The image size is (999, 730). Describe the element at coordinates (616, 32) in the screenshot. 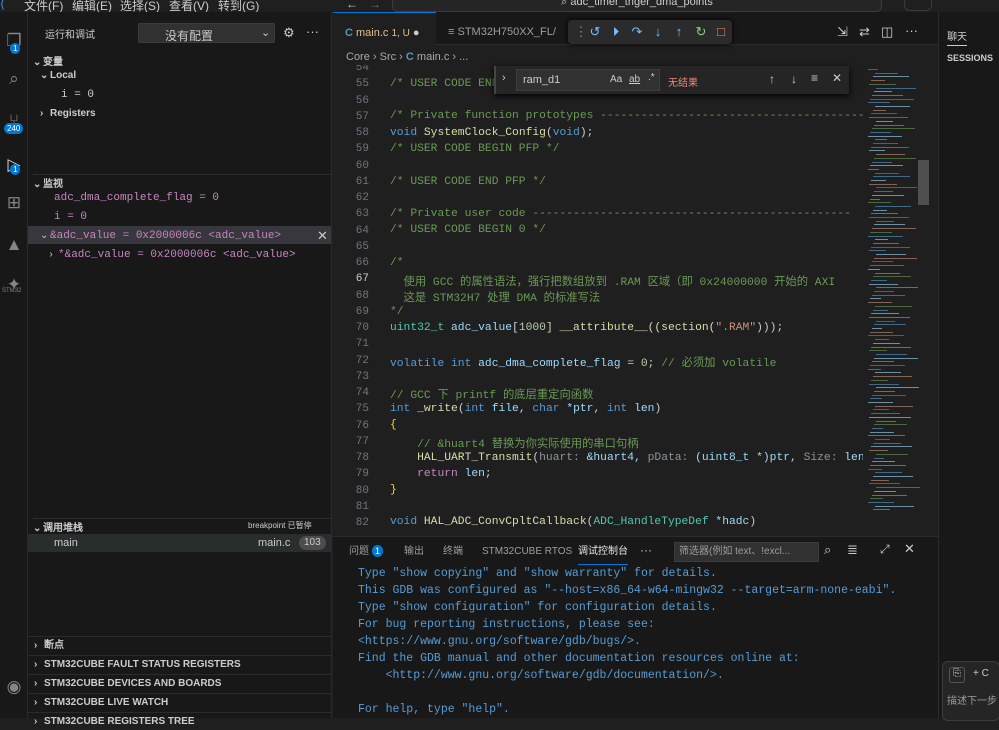

I see `continue-icon: ⏵` at that location.